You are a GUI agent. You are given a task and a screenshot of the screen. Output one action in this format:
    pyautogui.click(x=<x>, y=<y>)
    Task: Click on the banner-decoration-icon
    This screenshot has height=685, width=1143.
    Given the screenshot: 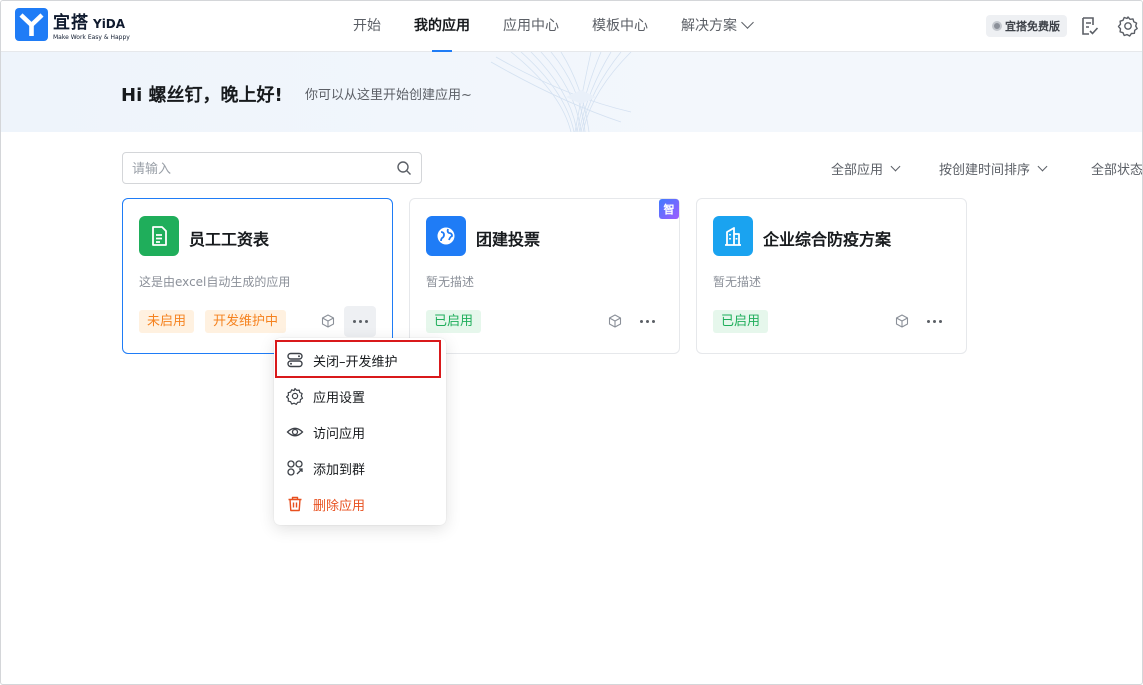 What is the action you would take?
    pyautogui.click(x=561, y=92)
    